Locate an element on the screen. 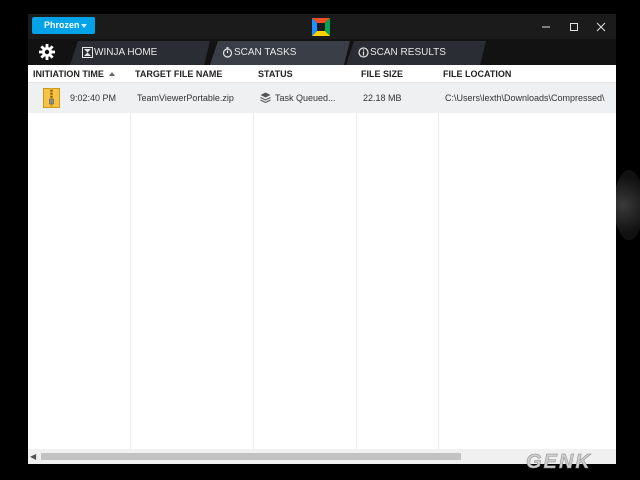 This screenshot has height=480, width=640. tab-scan-tasks: SCAN TASKS is located at coordinates (280, 53).